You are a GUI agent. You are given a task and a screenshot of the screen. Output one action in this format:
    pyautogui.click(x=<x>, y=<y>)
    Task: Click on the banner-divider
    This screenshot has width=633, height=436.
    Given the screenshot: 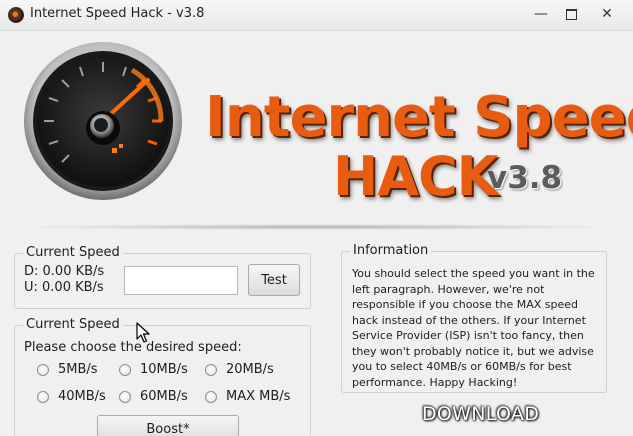 What is the action you would take?
    pyautogui.click(x=317, y=227)
    